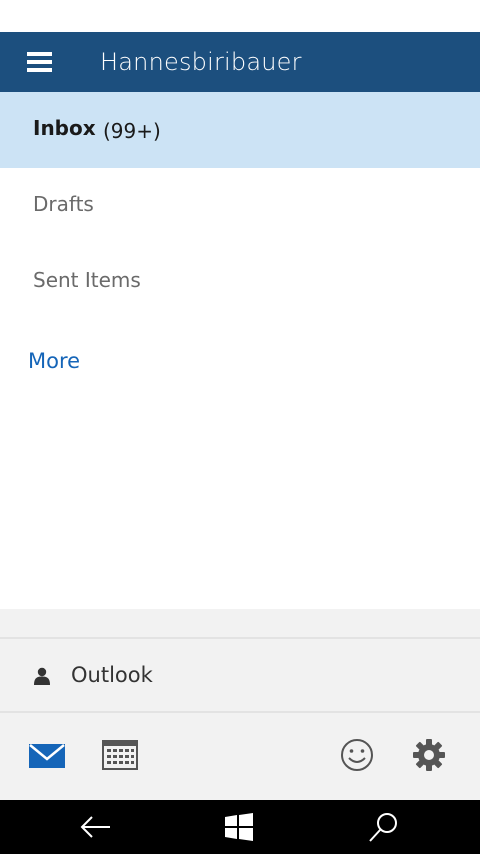 The height and width of the screenshot is (854, 480). I want to click on status-bar, so click(240, 16).